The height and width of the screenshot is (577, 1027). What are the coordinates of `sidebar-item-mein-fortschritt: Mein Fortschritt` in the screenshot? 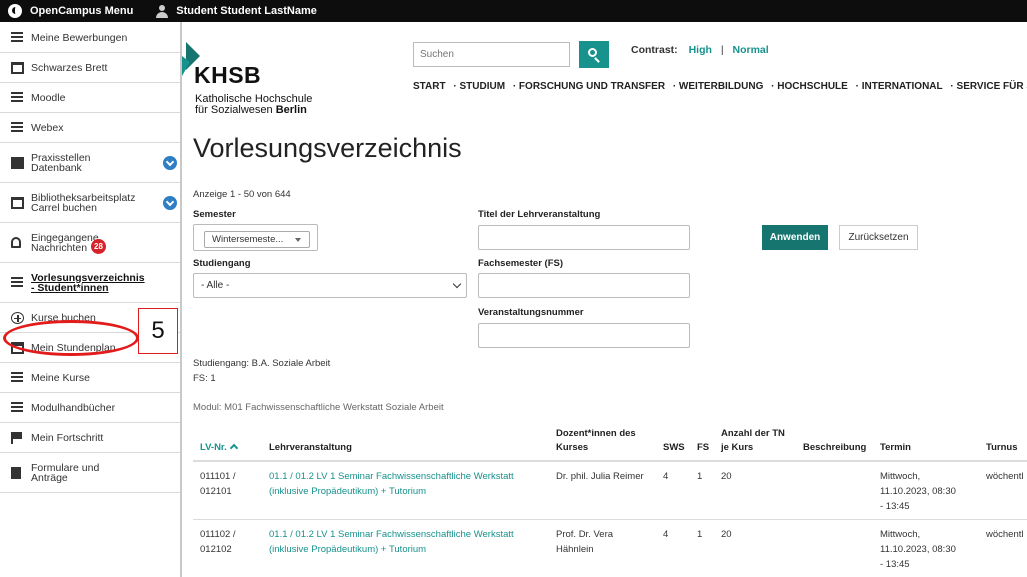 It's located at (90, 438).